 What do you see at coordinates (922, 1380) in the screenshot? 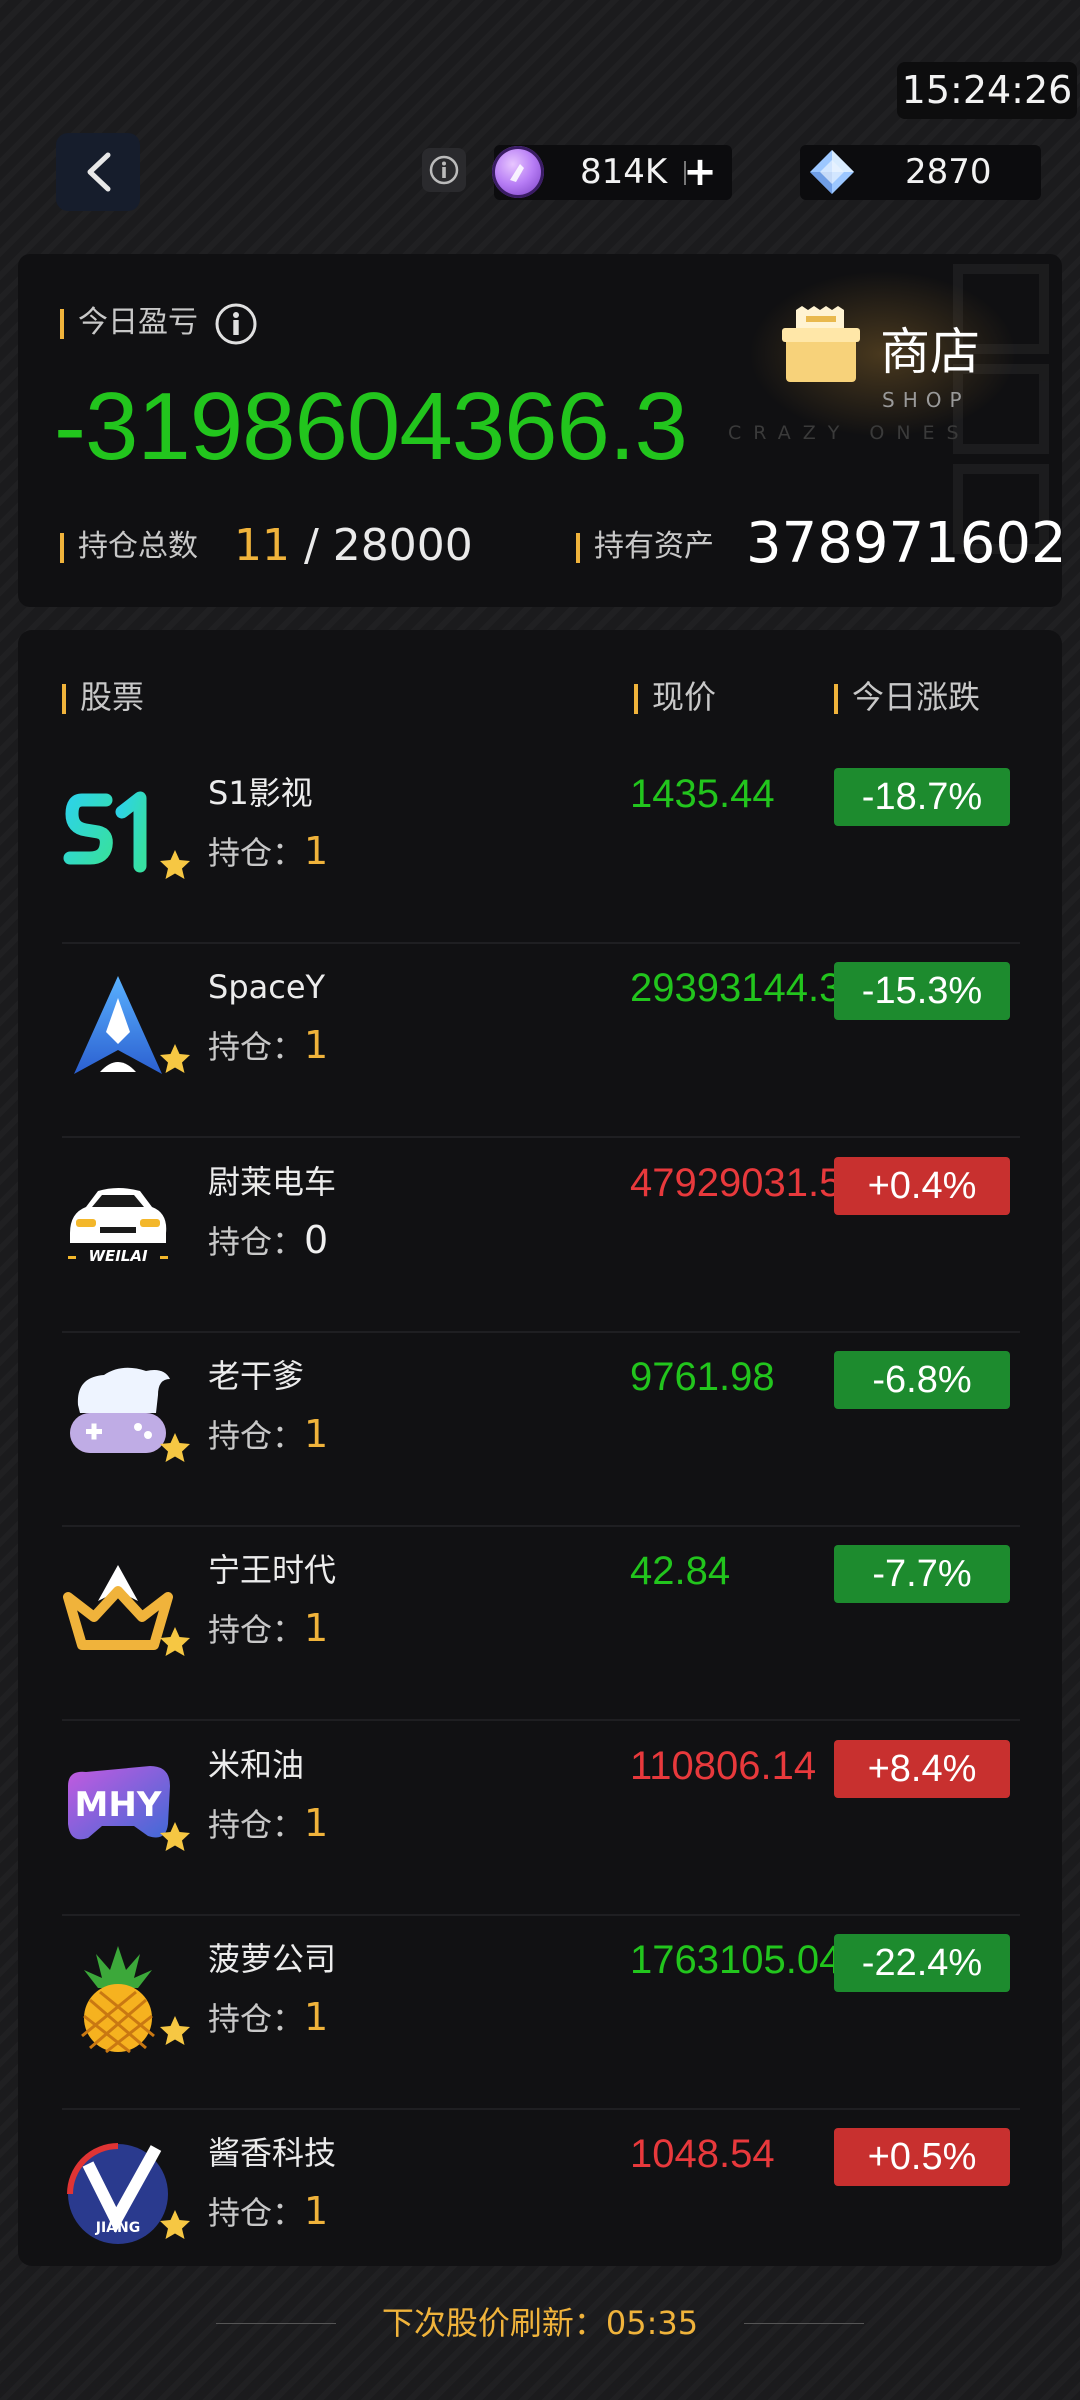
I see `change-badge: -6.8%` at bounding box center [922, 1380].